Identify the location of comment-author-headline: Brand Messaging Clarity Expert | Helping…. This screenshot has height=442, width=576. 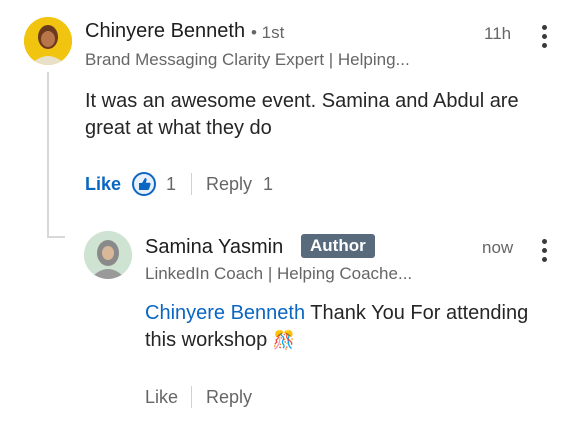
(247, 59).